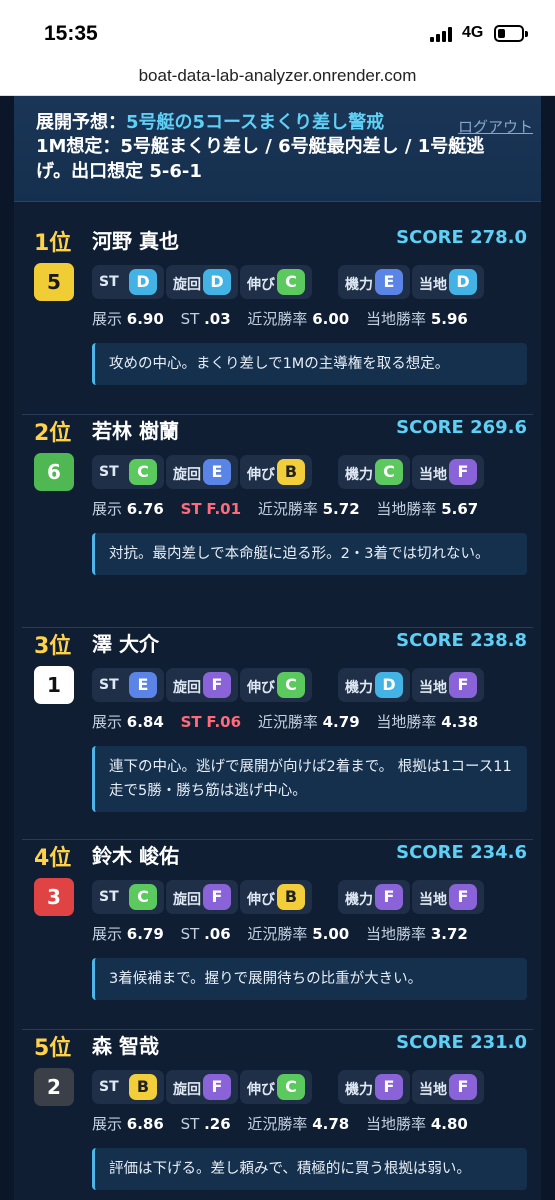  I want to click on grade-chip-local: 当地 D, so click(448, 282).